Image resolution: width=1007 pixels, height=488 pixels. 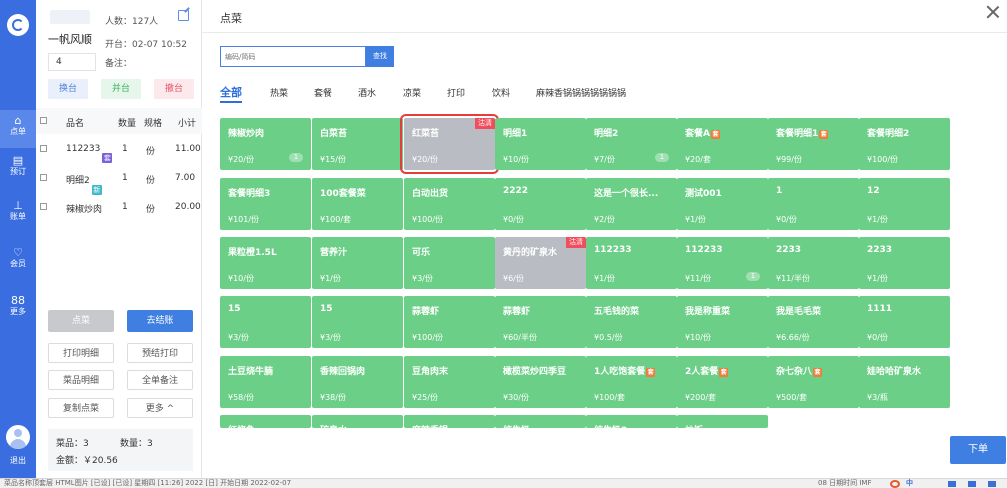 What do you see at coordinates (631, 204) in the screenshot?
I see `dish-card: 这是一个很长... ¥2/份` at bounding box center [631, 204].